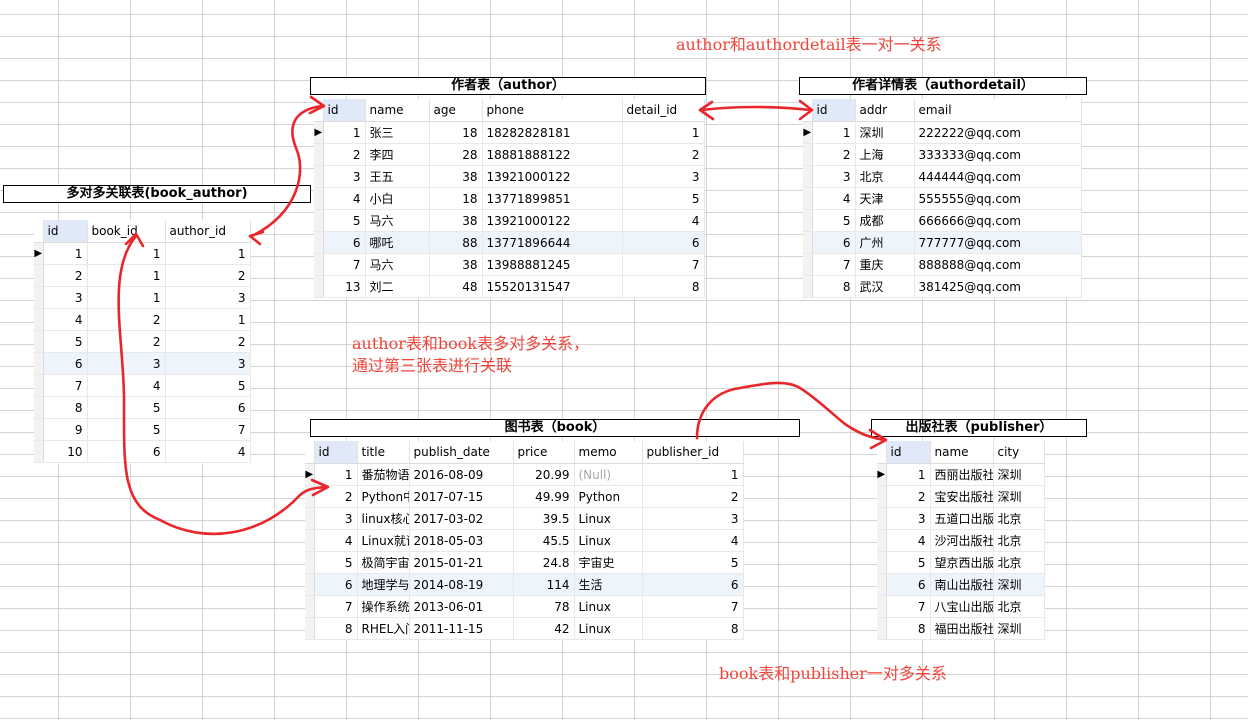  What do you see at coordinates (397, 176) in the screenshot?
I see `cell-name: 王五` at bounding box center [397, 176].